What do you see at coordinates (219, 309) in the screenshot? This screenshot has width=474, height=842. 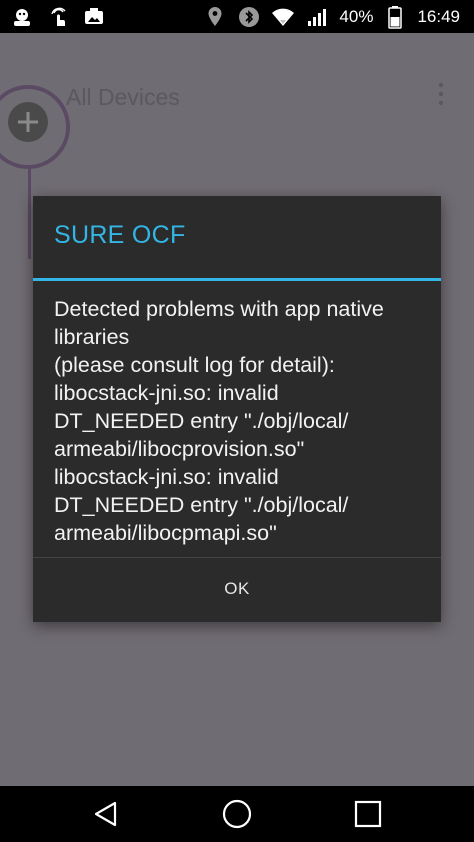 I see `dialog-message-line: Detected problems with app native` at bounding box center [219, 309].